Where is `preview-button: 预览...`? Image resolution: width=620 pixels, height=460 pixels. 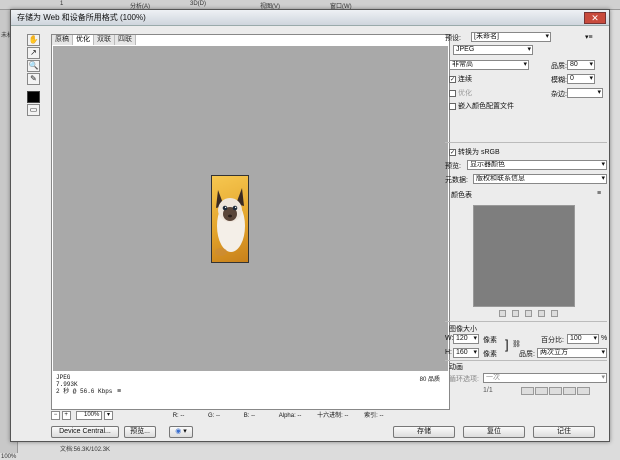
preview-button: 预览... is located at coordinates (140, 432).